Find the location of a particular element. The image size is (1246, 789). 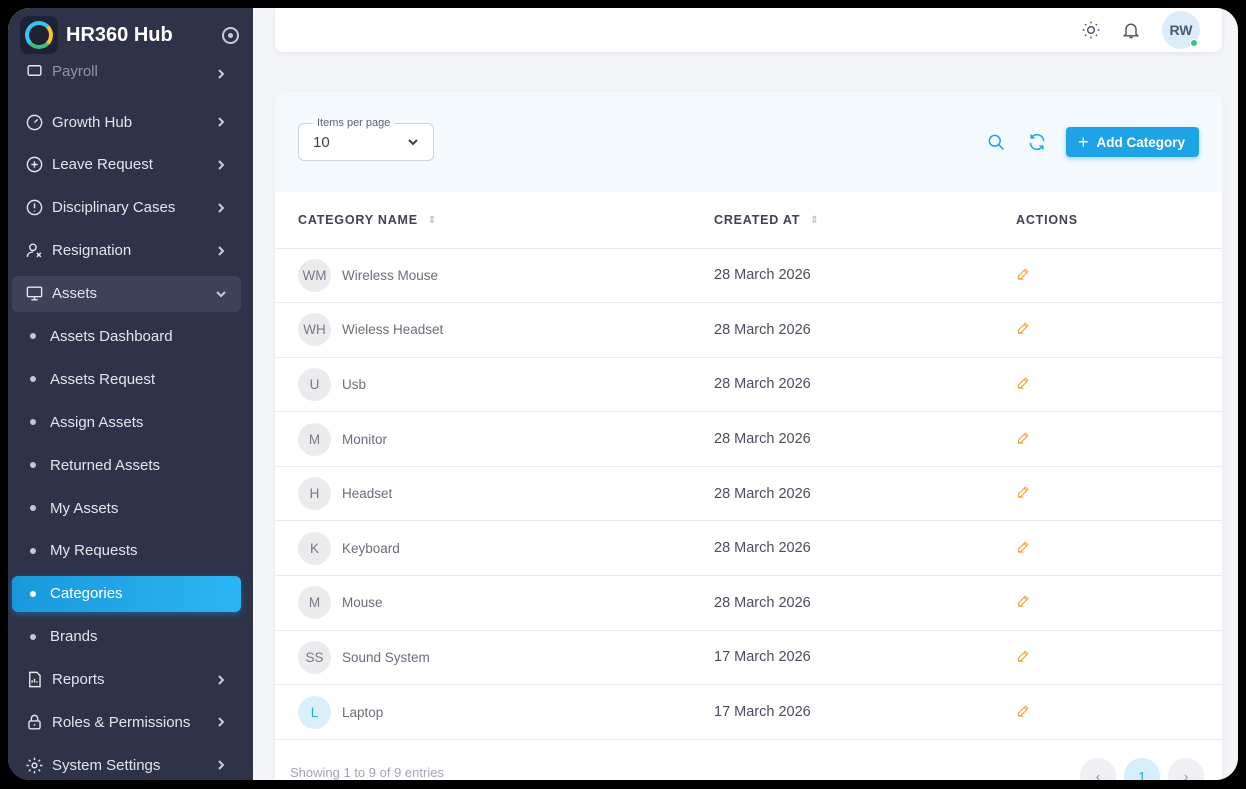

avatar: RW is located at coordinates (1181, 30).